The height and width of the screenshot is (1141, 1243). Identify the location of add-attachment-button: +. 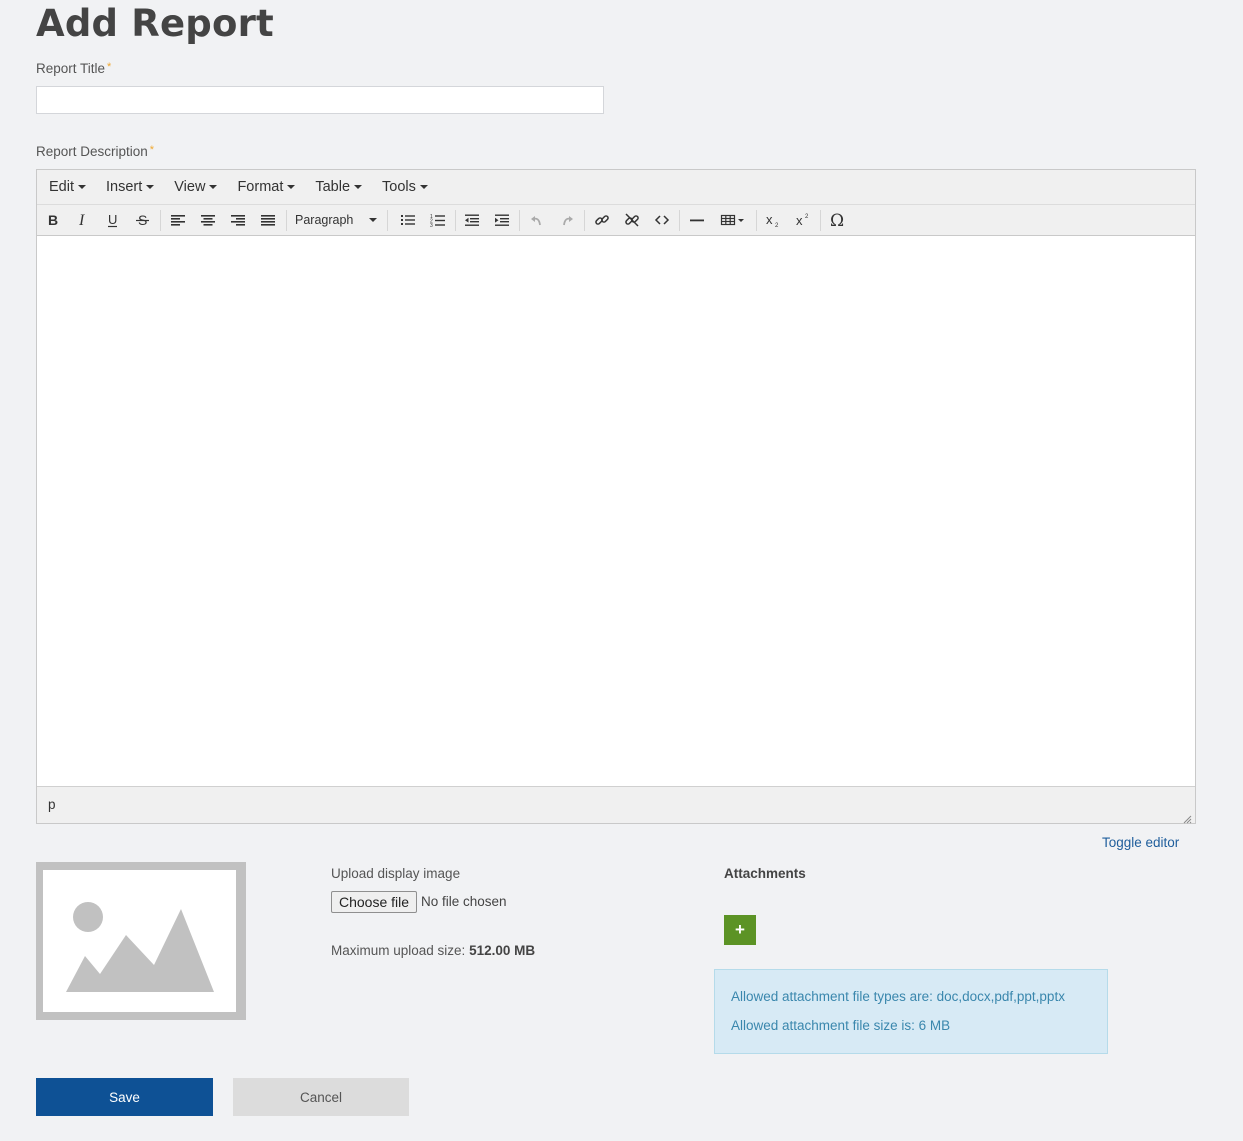
(740, 930).